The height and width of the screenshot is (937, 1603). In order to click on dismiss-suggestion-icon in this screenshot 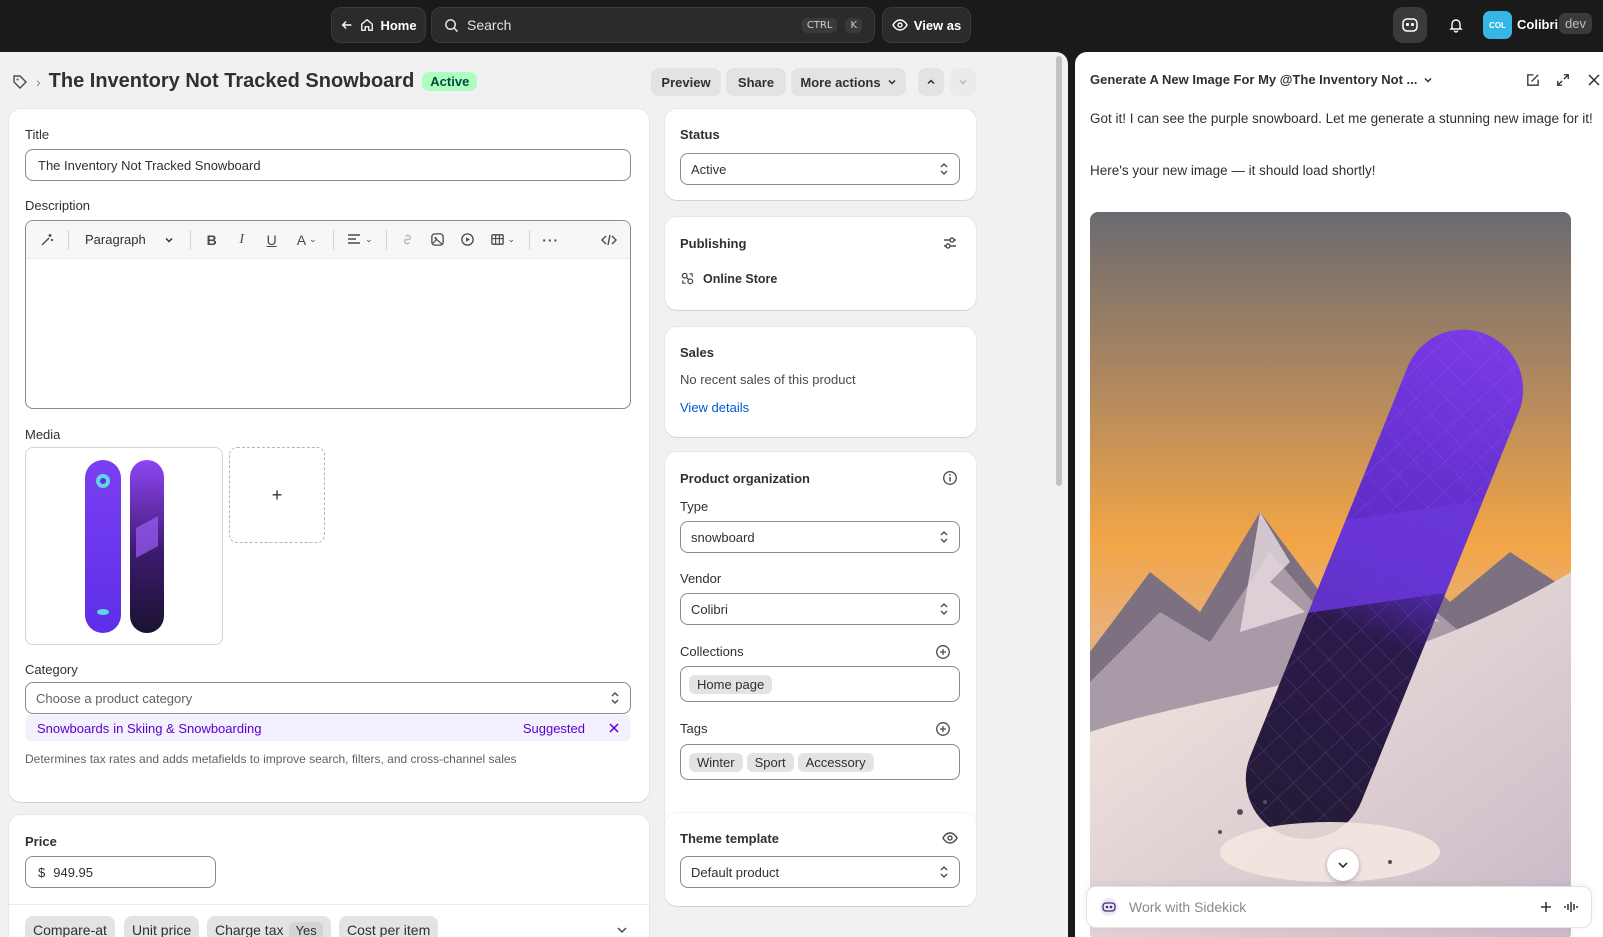, I will do `click(614, 728)`.